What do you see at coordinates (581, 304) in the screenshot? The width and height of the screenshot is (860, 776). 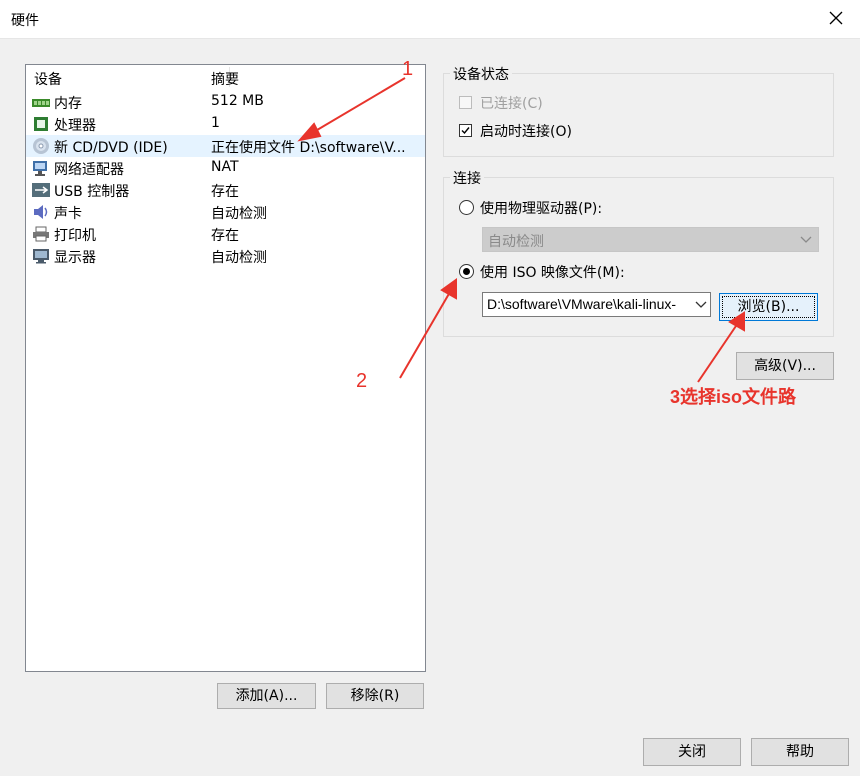 I see `iso-path-value: D:\software\VMware\kali-linux-` at bounding box center [581, 304].